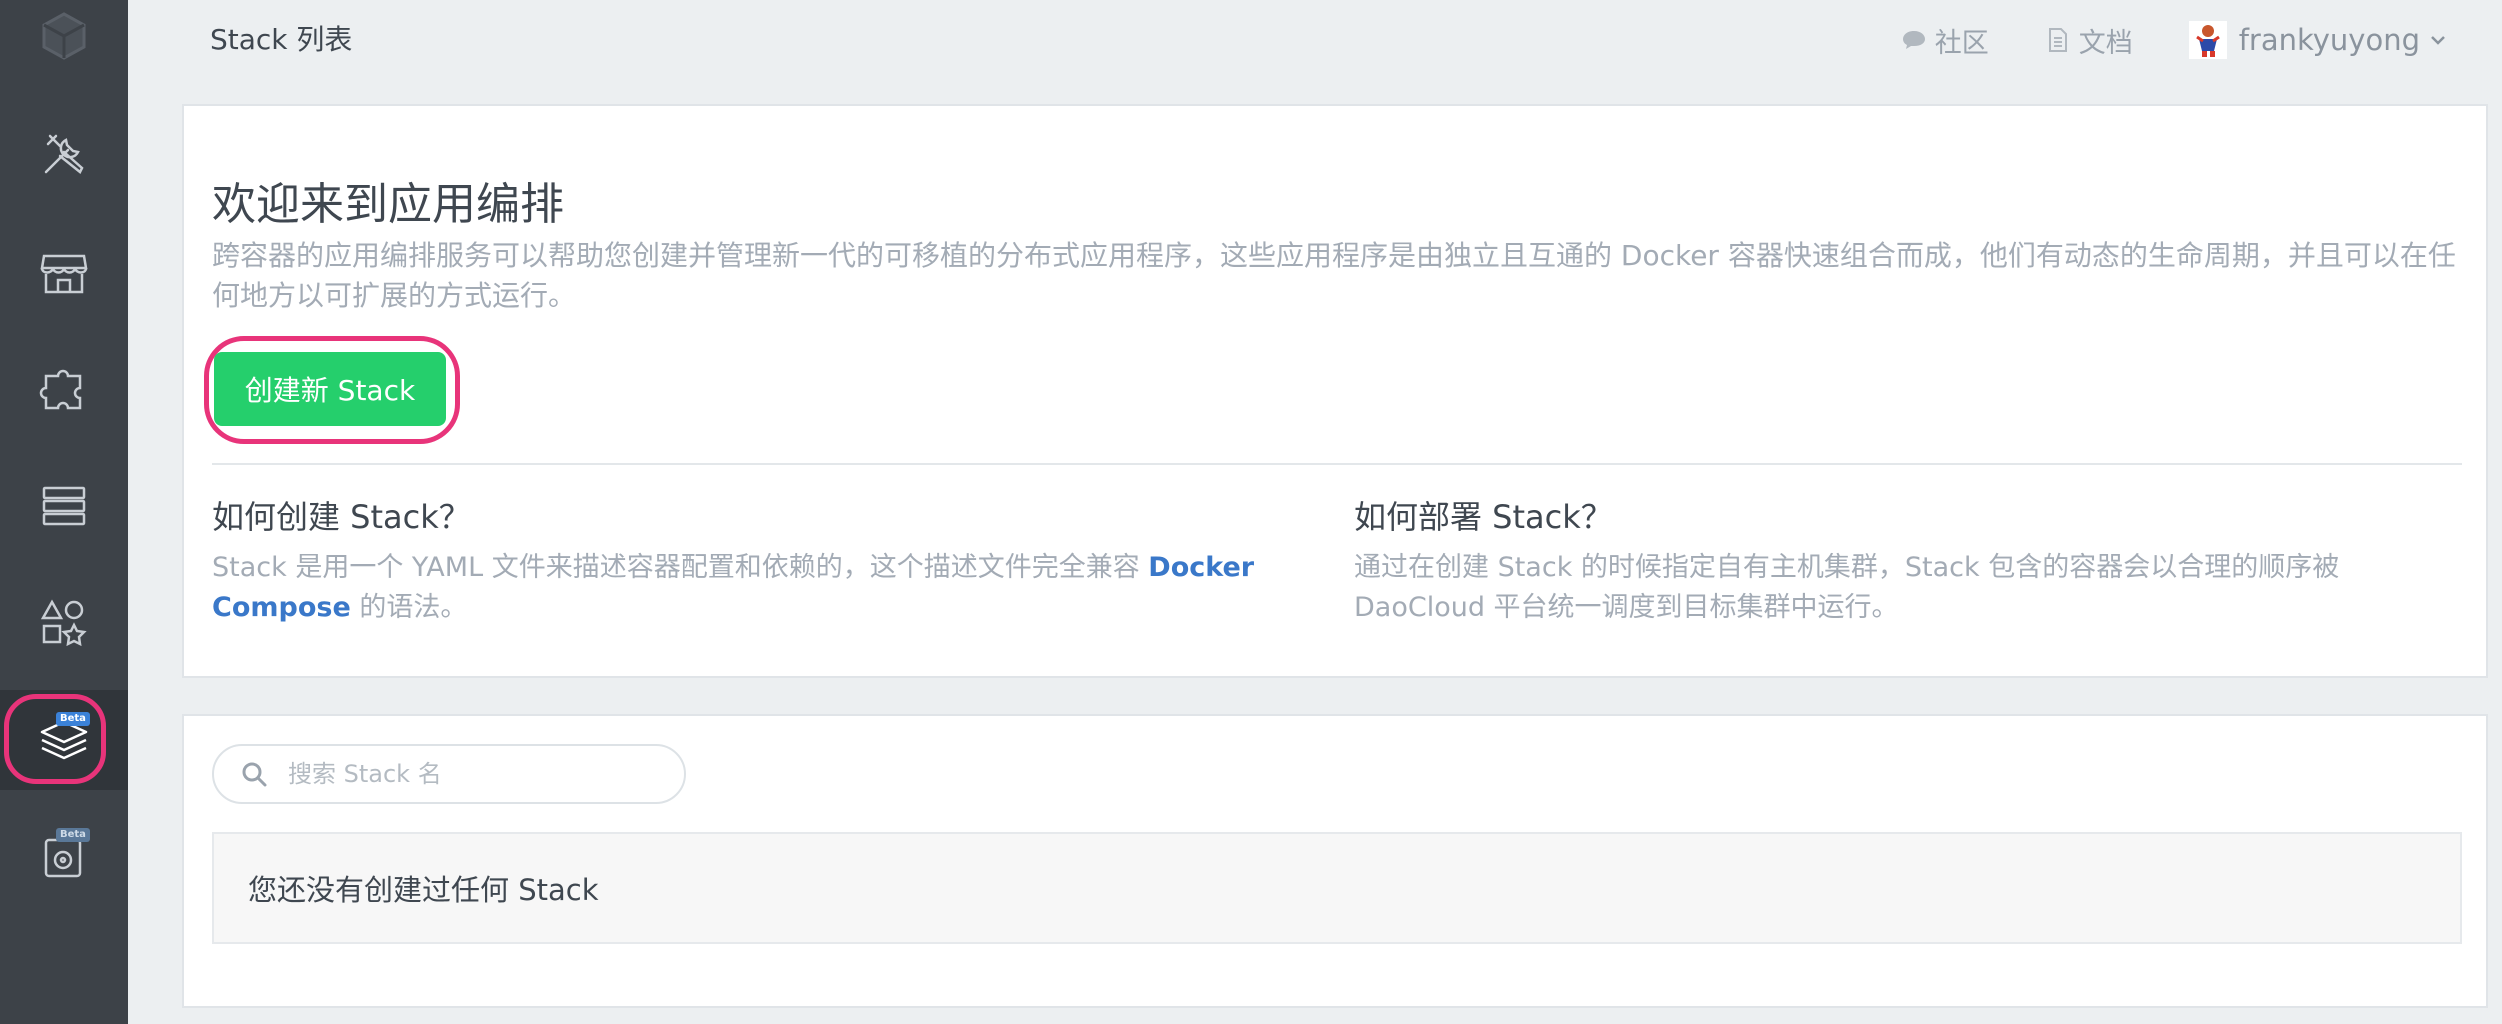  I want to click on howto-create-text-after: 的语法。, so click(409, 607).